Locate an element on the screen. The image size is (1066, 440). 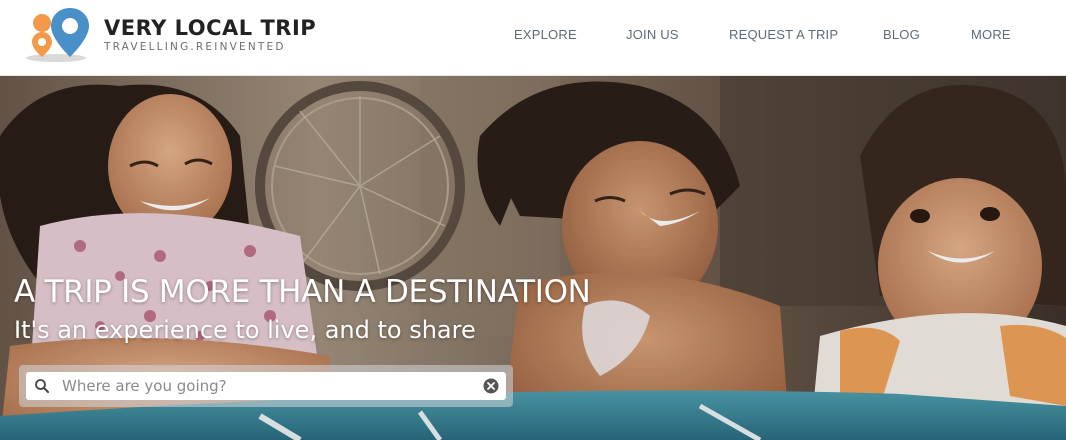
search-bar is located at coordinates (266, 386).